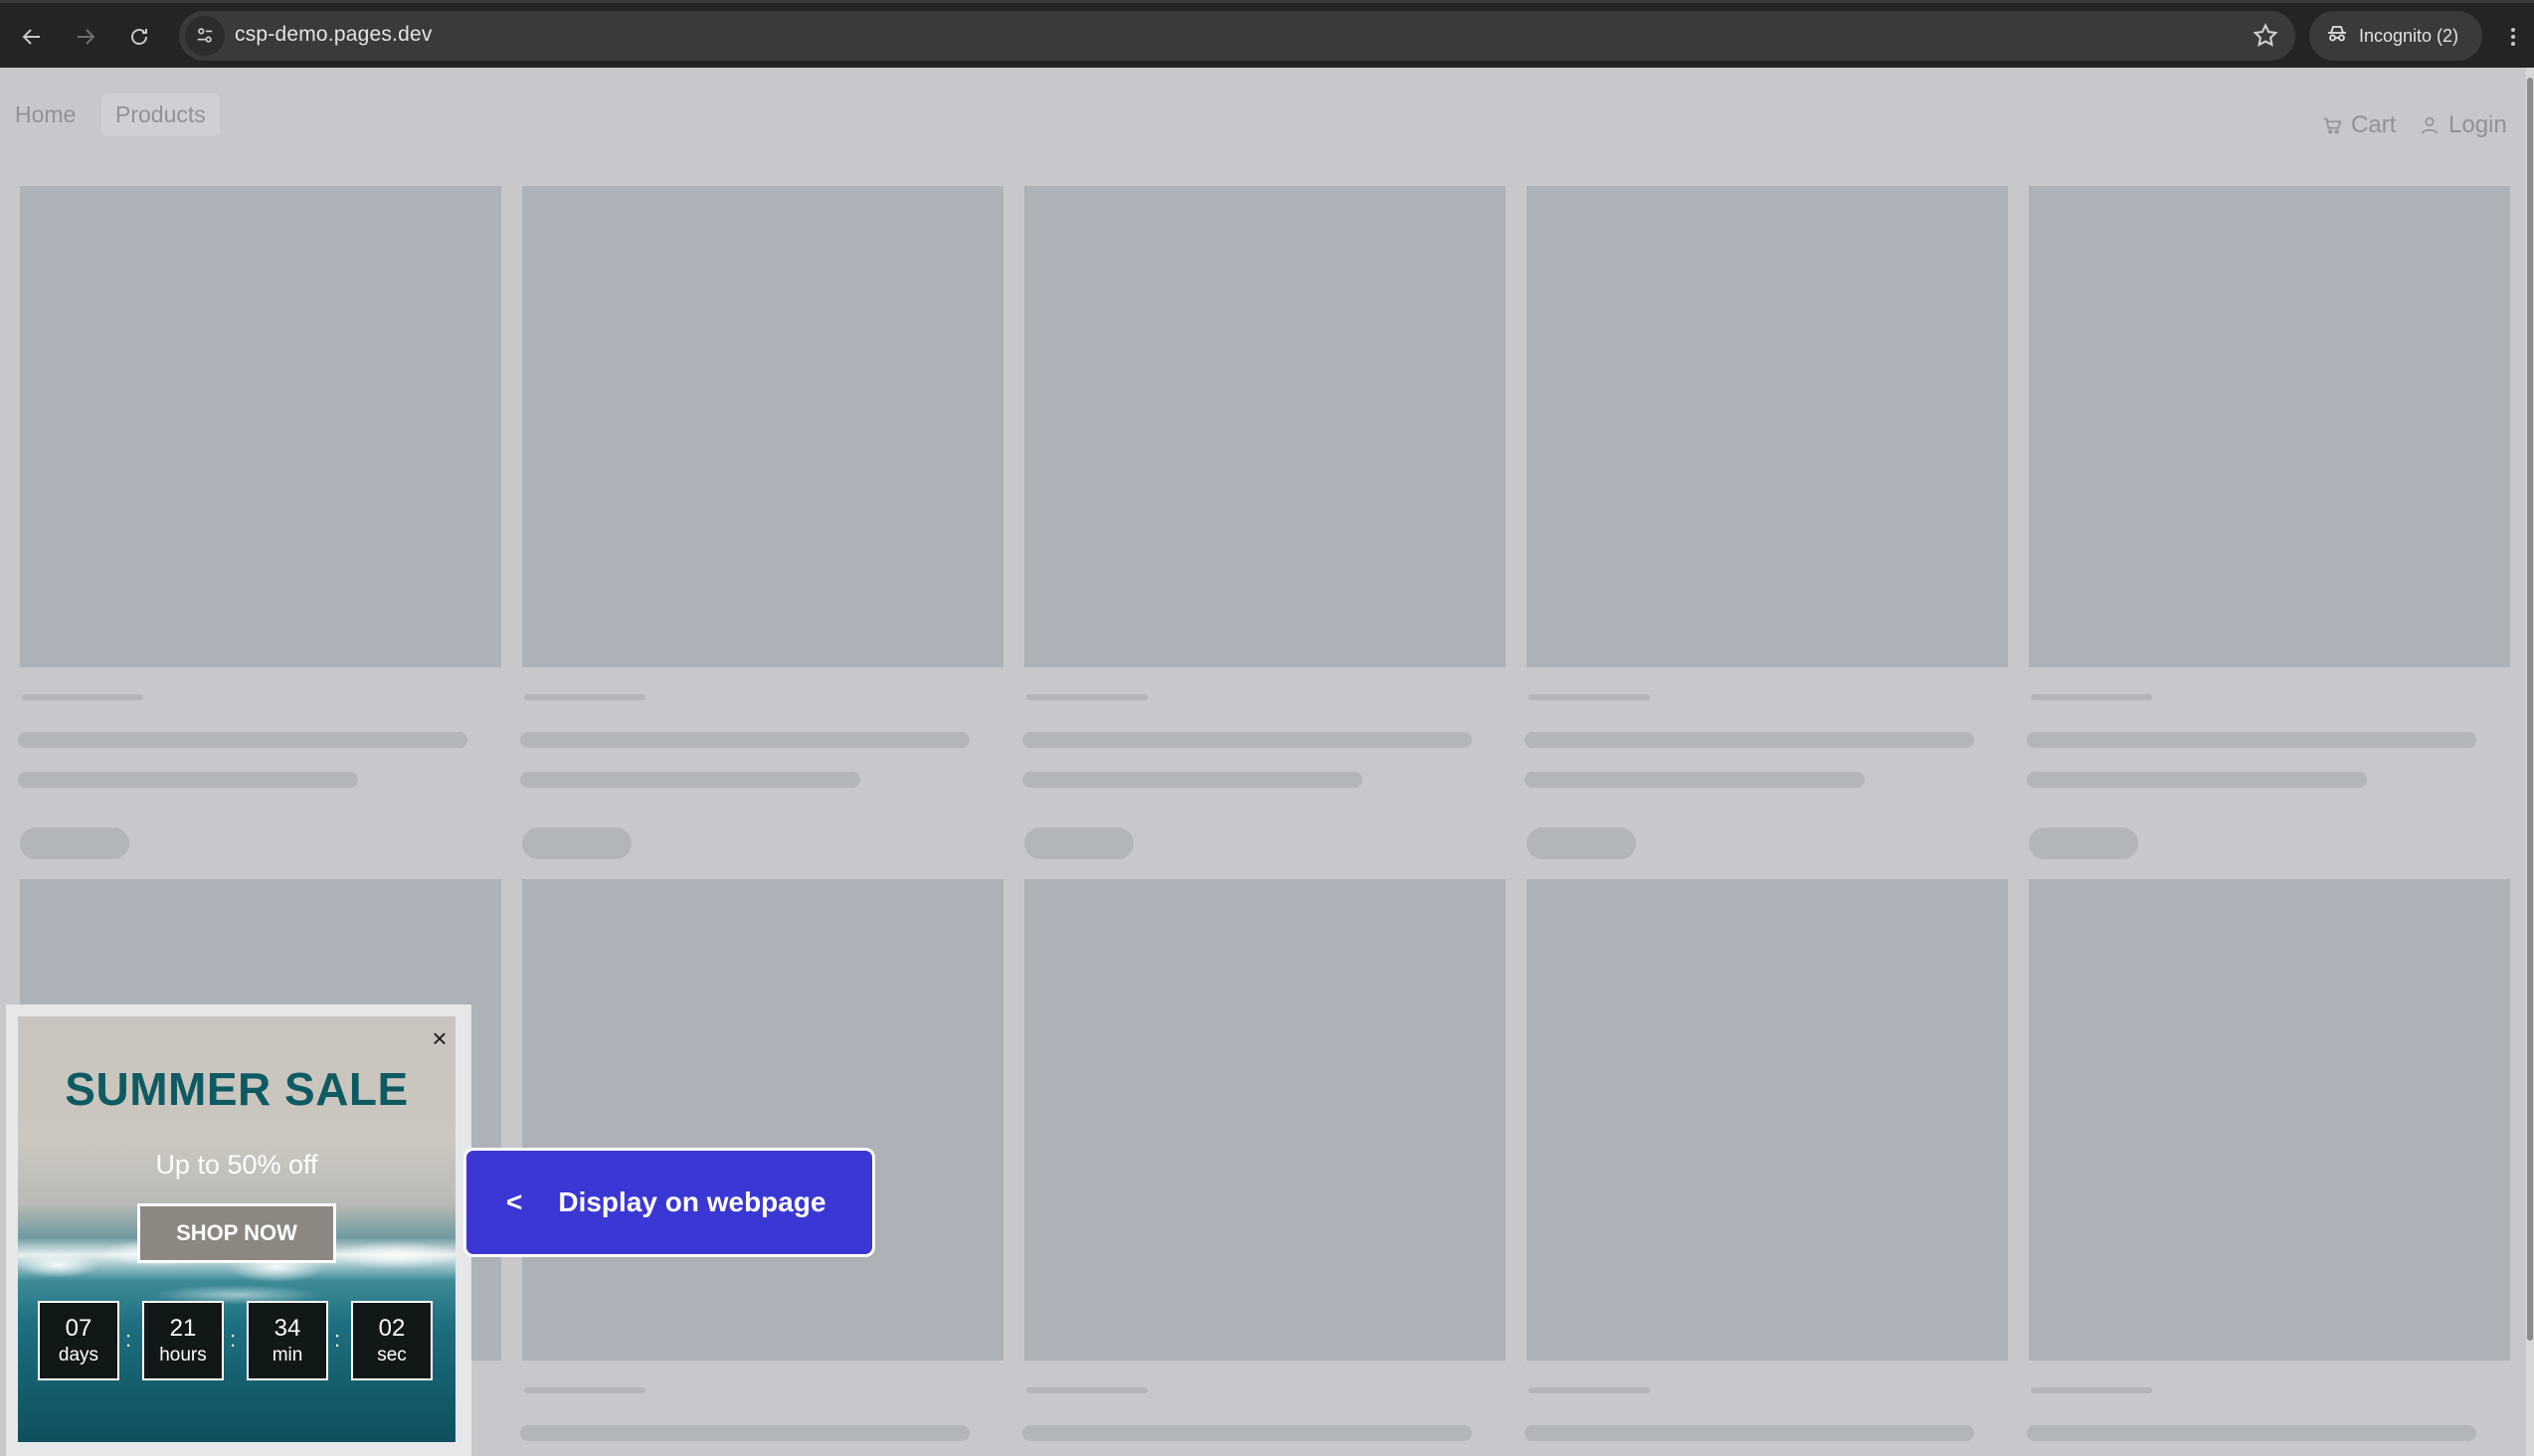  I want to click on countdown-hours: 21 hours, so click(183, 1340).